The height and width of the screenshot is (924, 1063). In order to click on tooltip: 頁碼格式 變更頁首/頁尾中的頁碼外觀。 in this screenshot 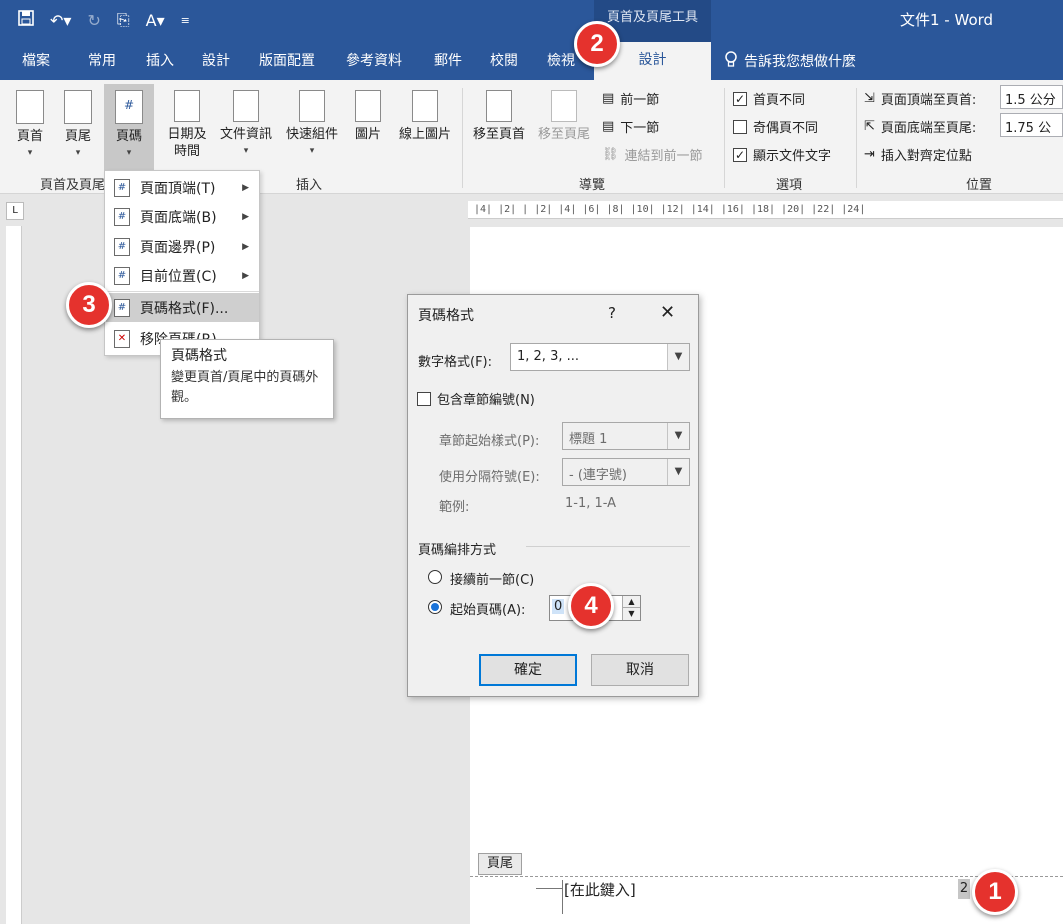, I will do `click(247, 379)`.